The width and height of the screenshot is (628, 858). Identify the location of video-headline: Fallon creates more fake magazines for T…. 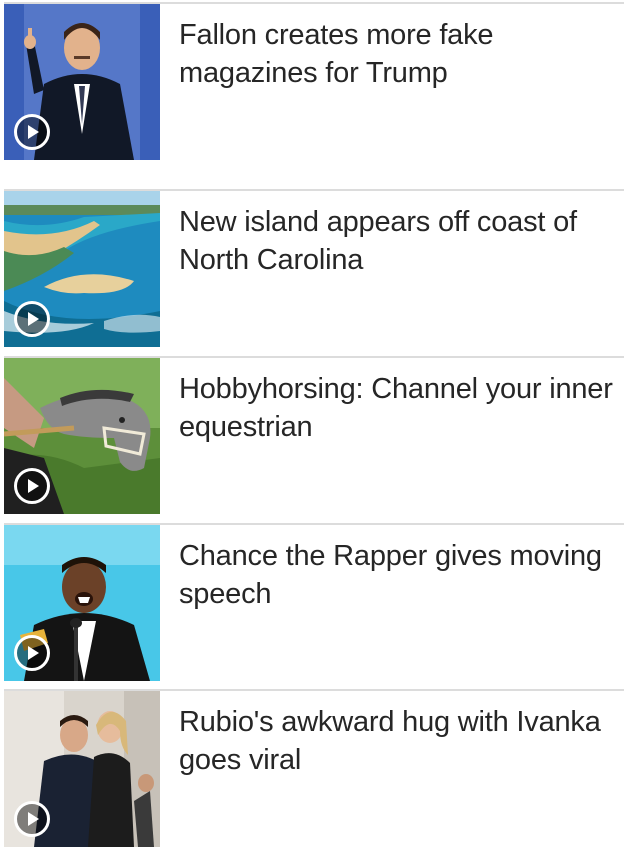
(399, 54).